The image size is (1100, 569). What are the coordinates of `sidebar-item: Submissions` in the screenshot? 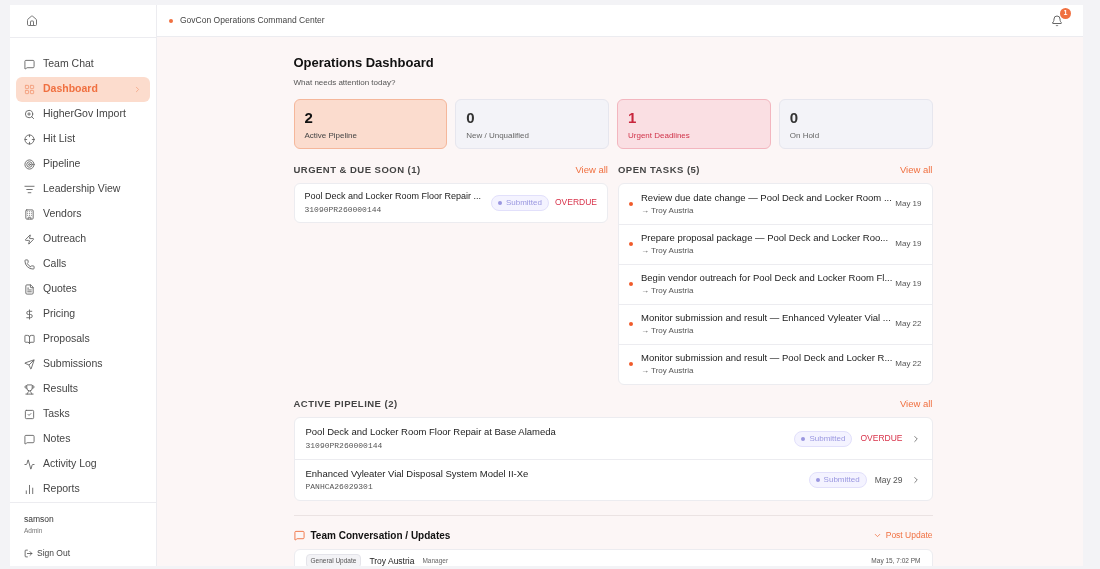 It's located at (83, 364).